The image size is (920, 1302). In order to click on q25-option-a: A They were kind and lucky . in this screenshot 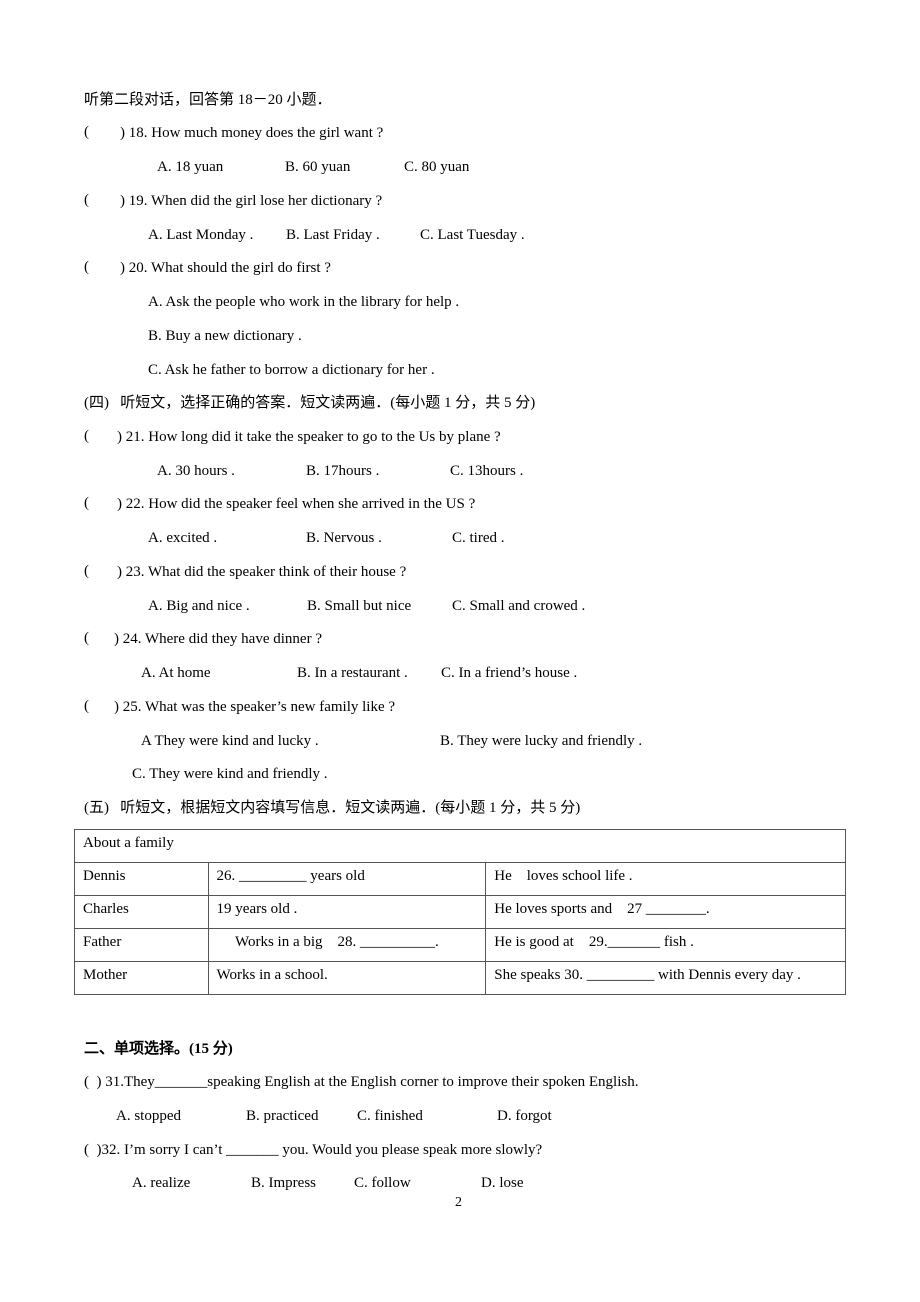, I will do `click(230, 741)`.